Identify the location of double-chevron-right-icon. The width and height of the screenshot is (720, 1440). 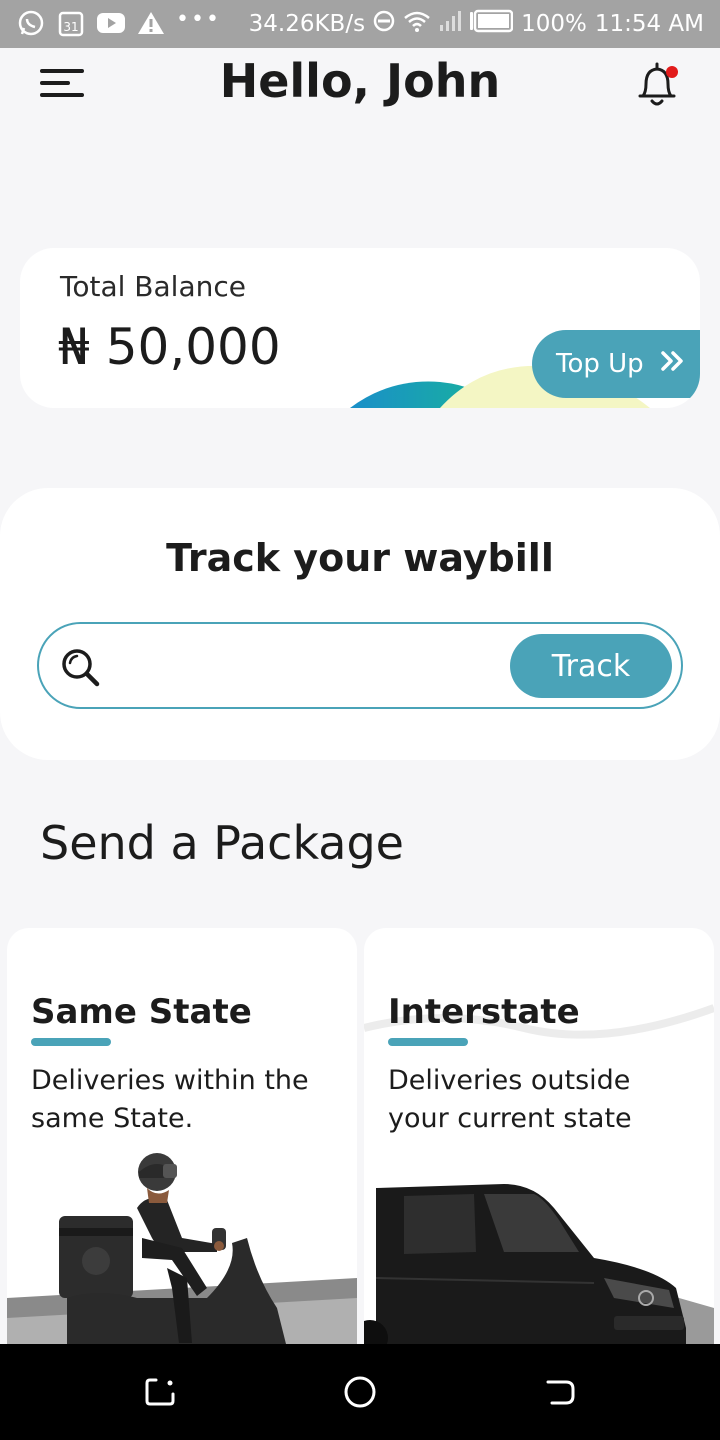
(673, 364).